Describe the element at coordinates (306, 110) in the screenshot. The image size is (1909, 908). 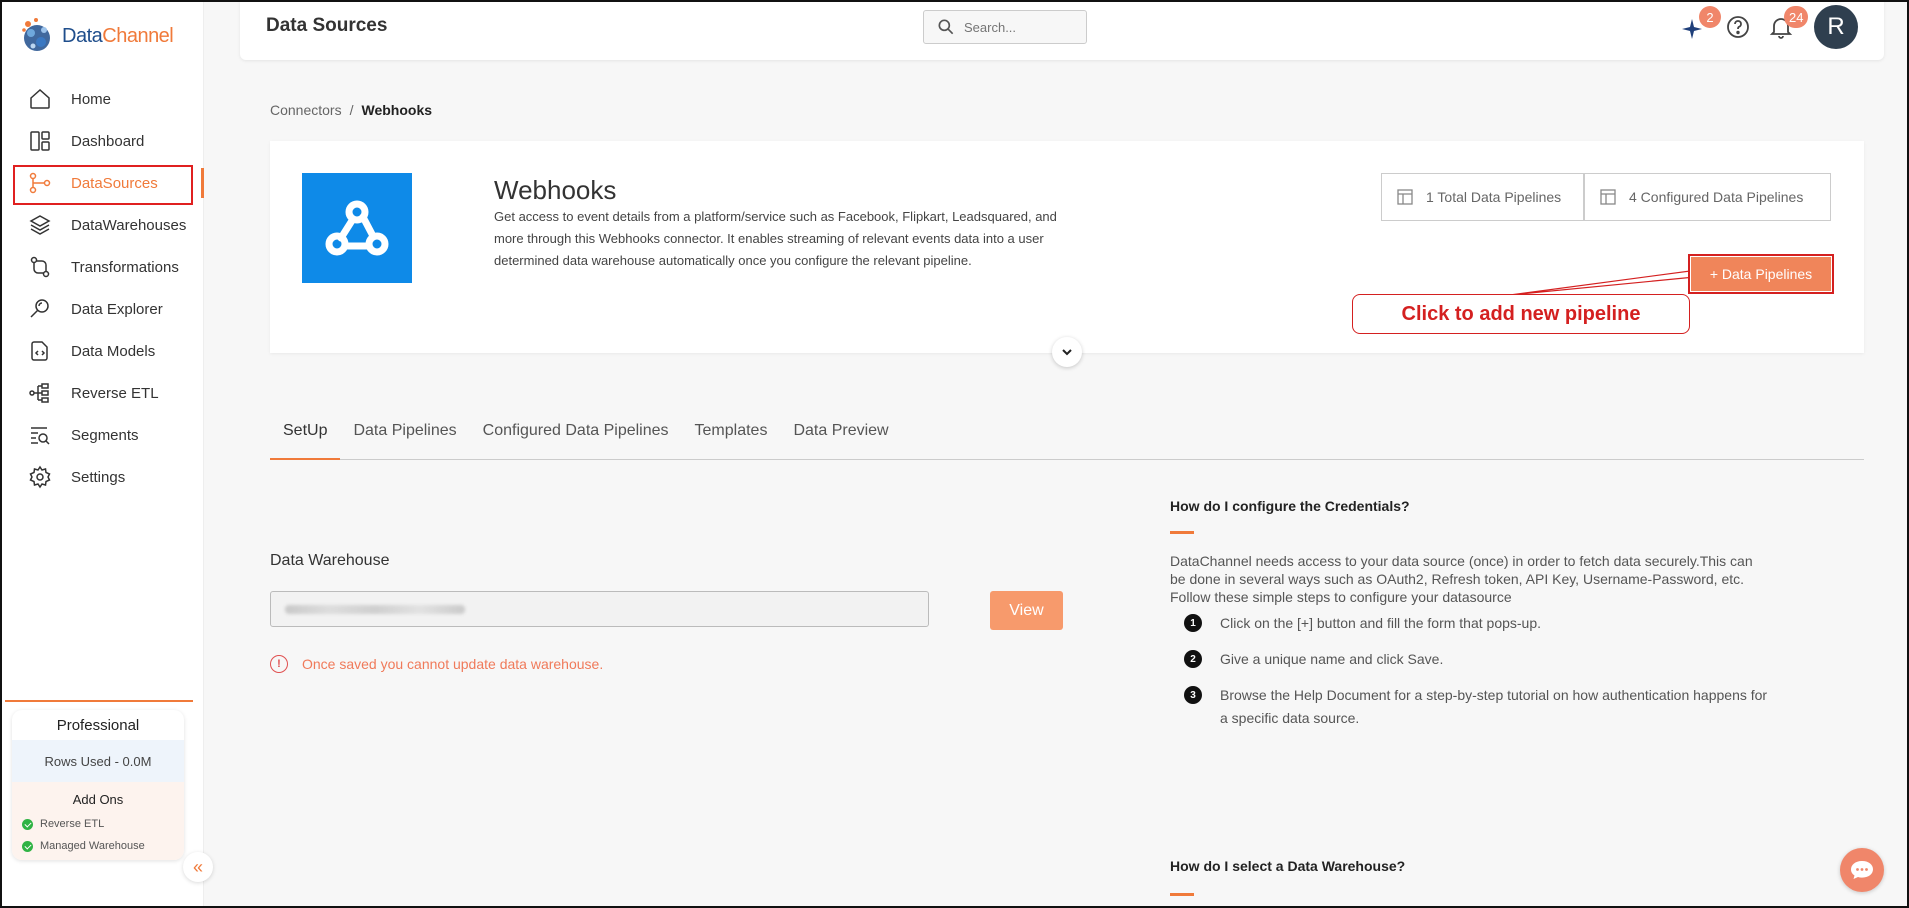
I see `breadcrumb-connectors-link: Connectors` at that location.